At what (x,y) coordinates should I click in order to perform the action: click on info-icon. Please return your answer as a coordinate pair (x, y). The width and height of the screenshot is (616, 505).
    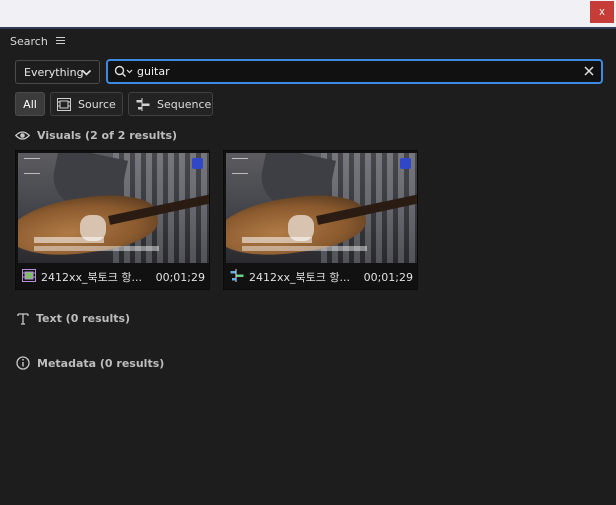
    Looking at the image, I should click on (23, 363).